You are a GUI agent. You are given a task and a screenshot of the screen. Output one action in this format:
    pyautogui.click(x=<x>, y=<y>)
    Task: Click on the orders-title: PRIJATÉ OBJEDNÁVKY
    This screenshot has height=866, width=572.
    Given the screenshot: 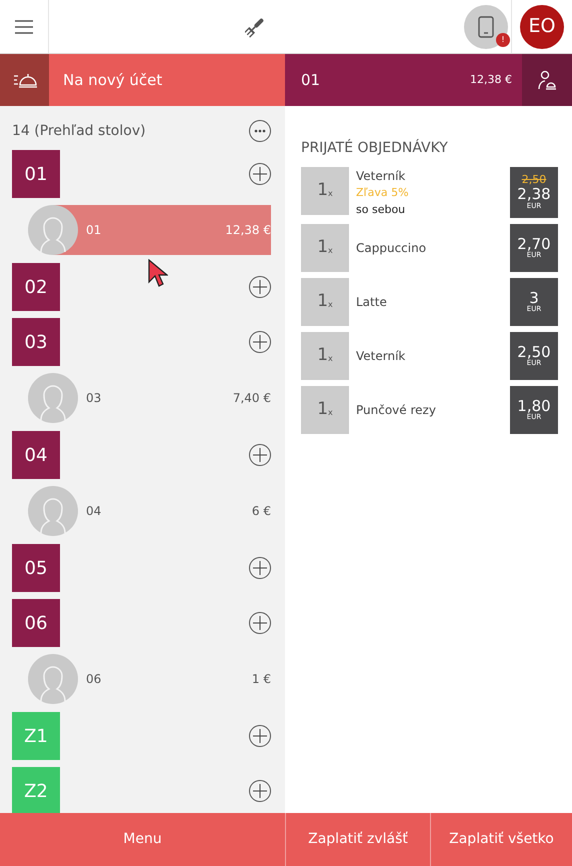 What is the action you would take?
    pyautogui.click(x=375, y=148)
    